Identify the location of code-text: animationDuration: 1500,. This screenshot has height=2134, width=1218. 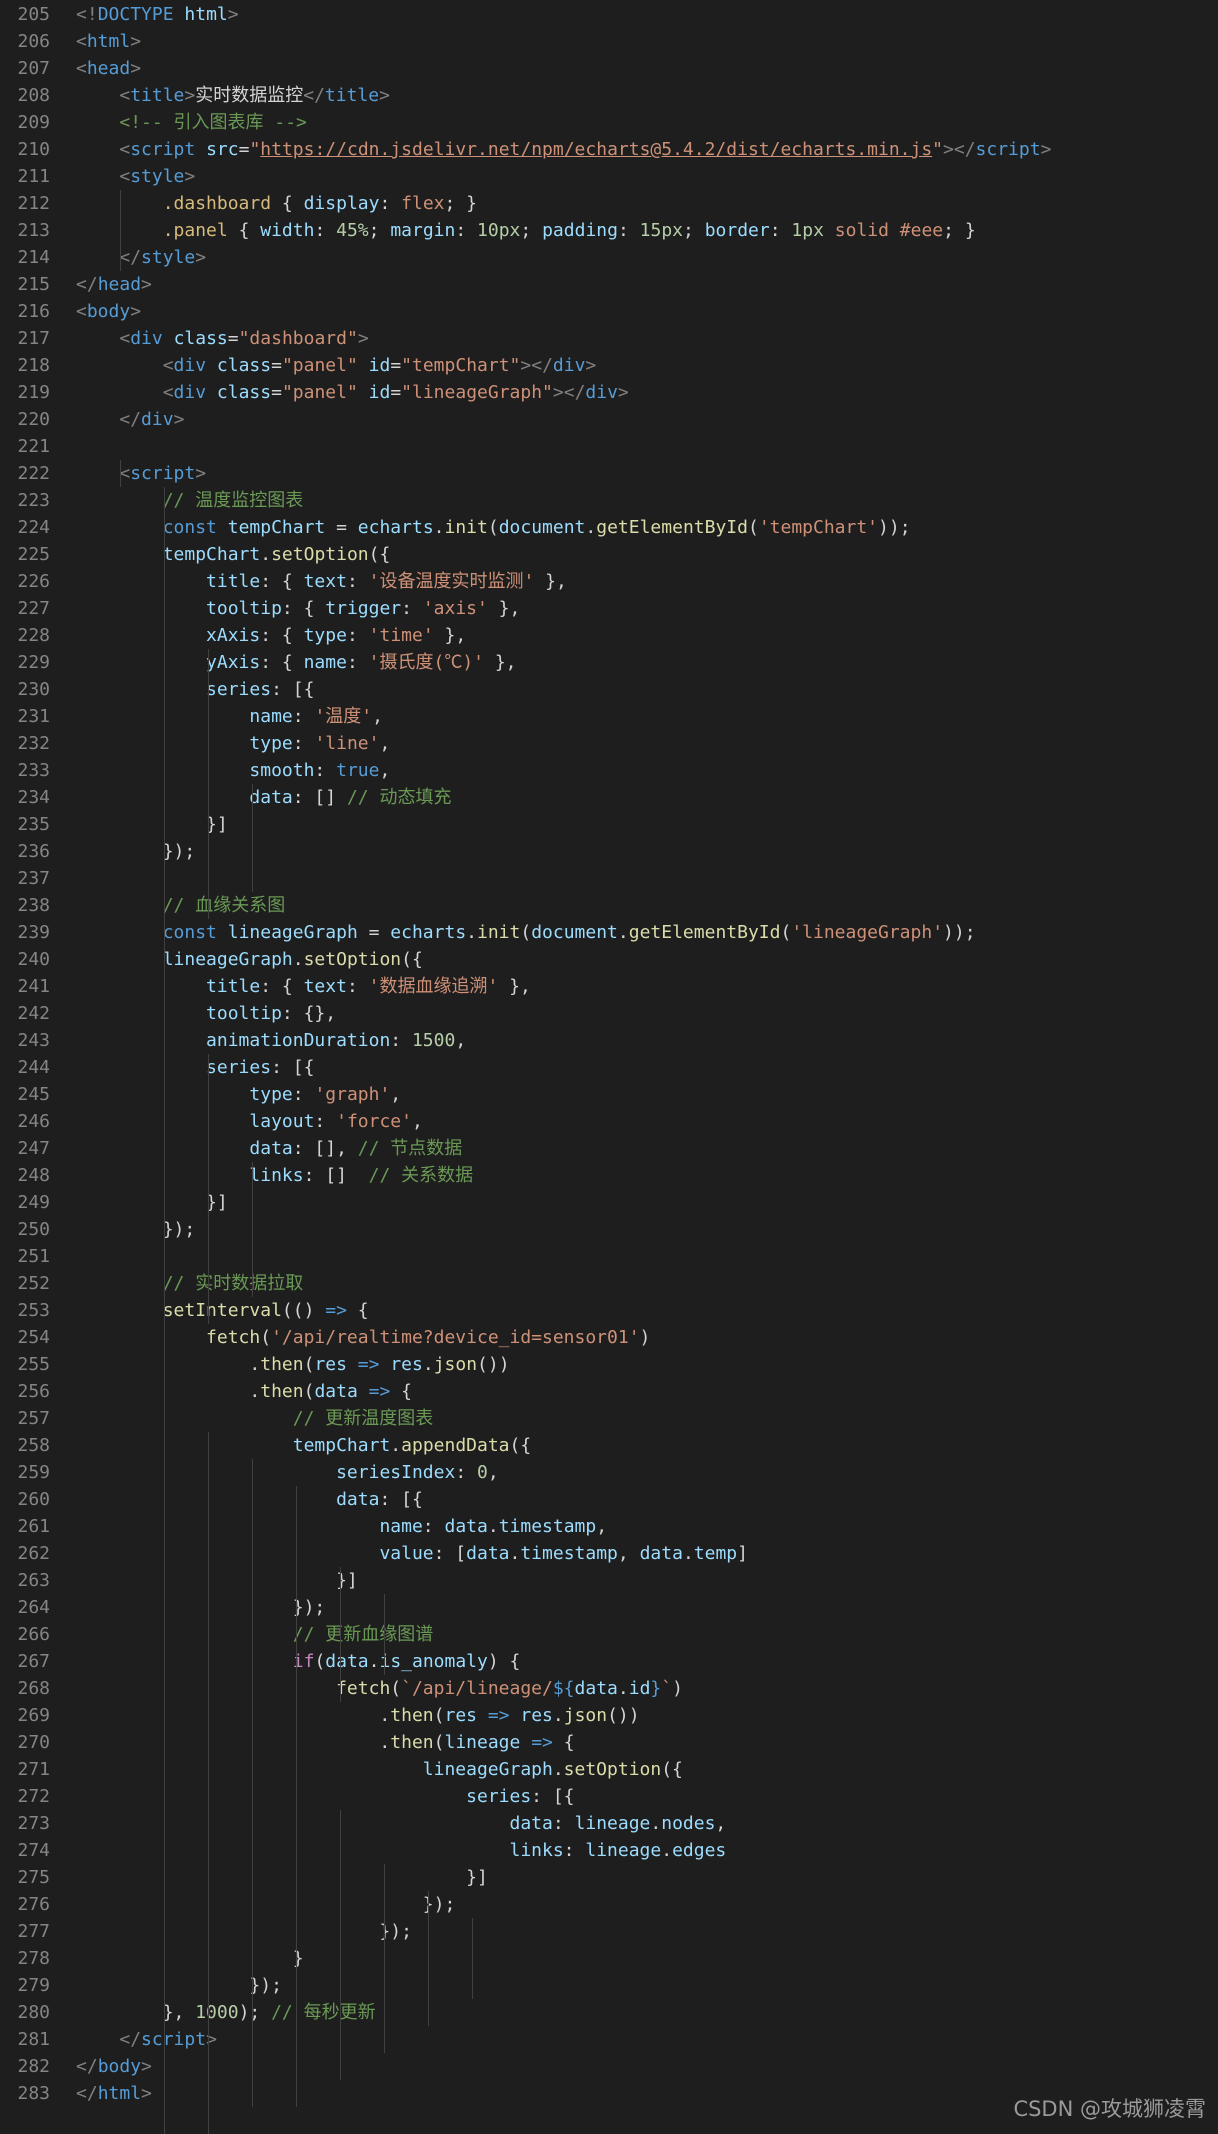
(271, 1040).